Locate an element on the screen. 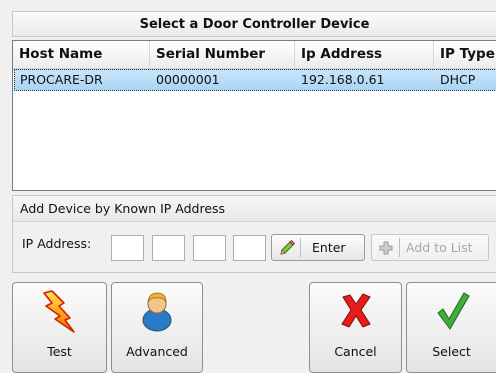 The height and width of the screenshot is (373, 496). enter-button: Enter is located at coordinates (318, 247).